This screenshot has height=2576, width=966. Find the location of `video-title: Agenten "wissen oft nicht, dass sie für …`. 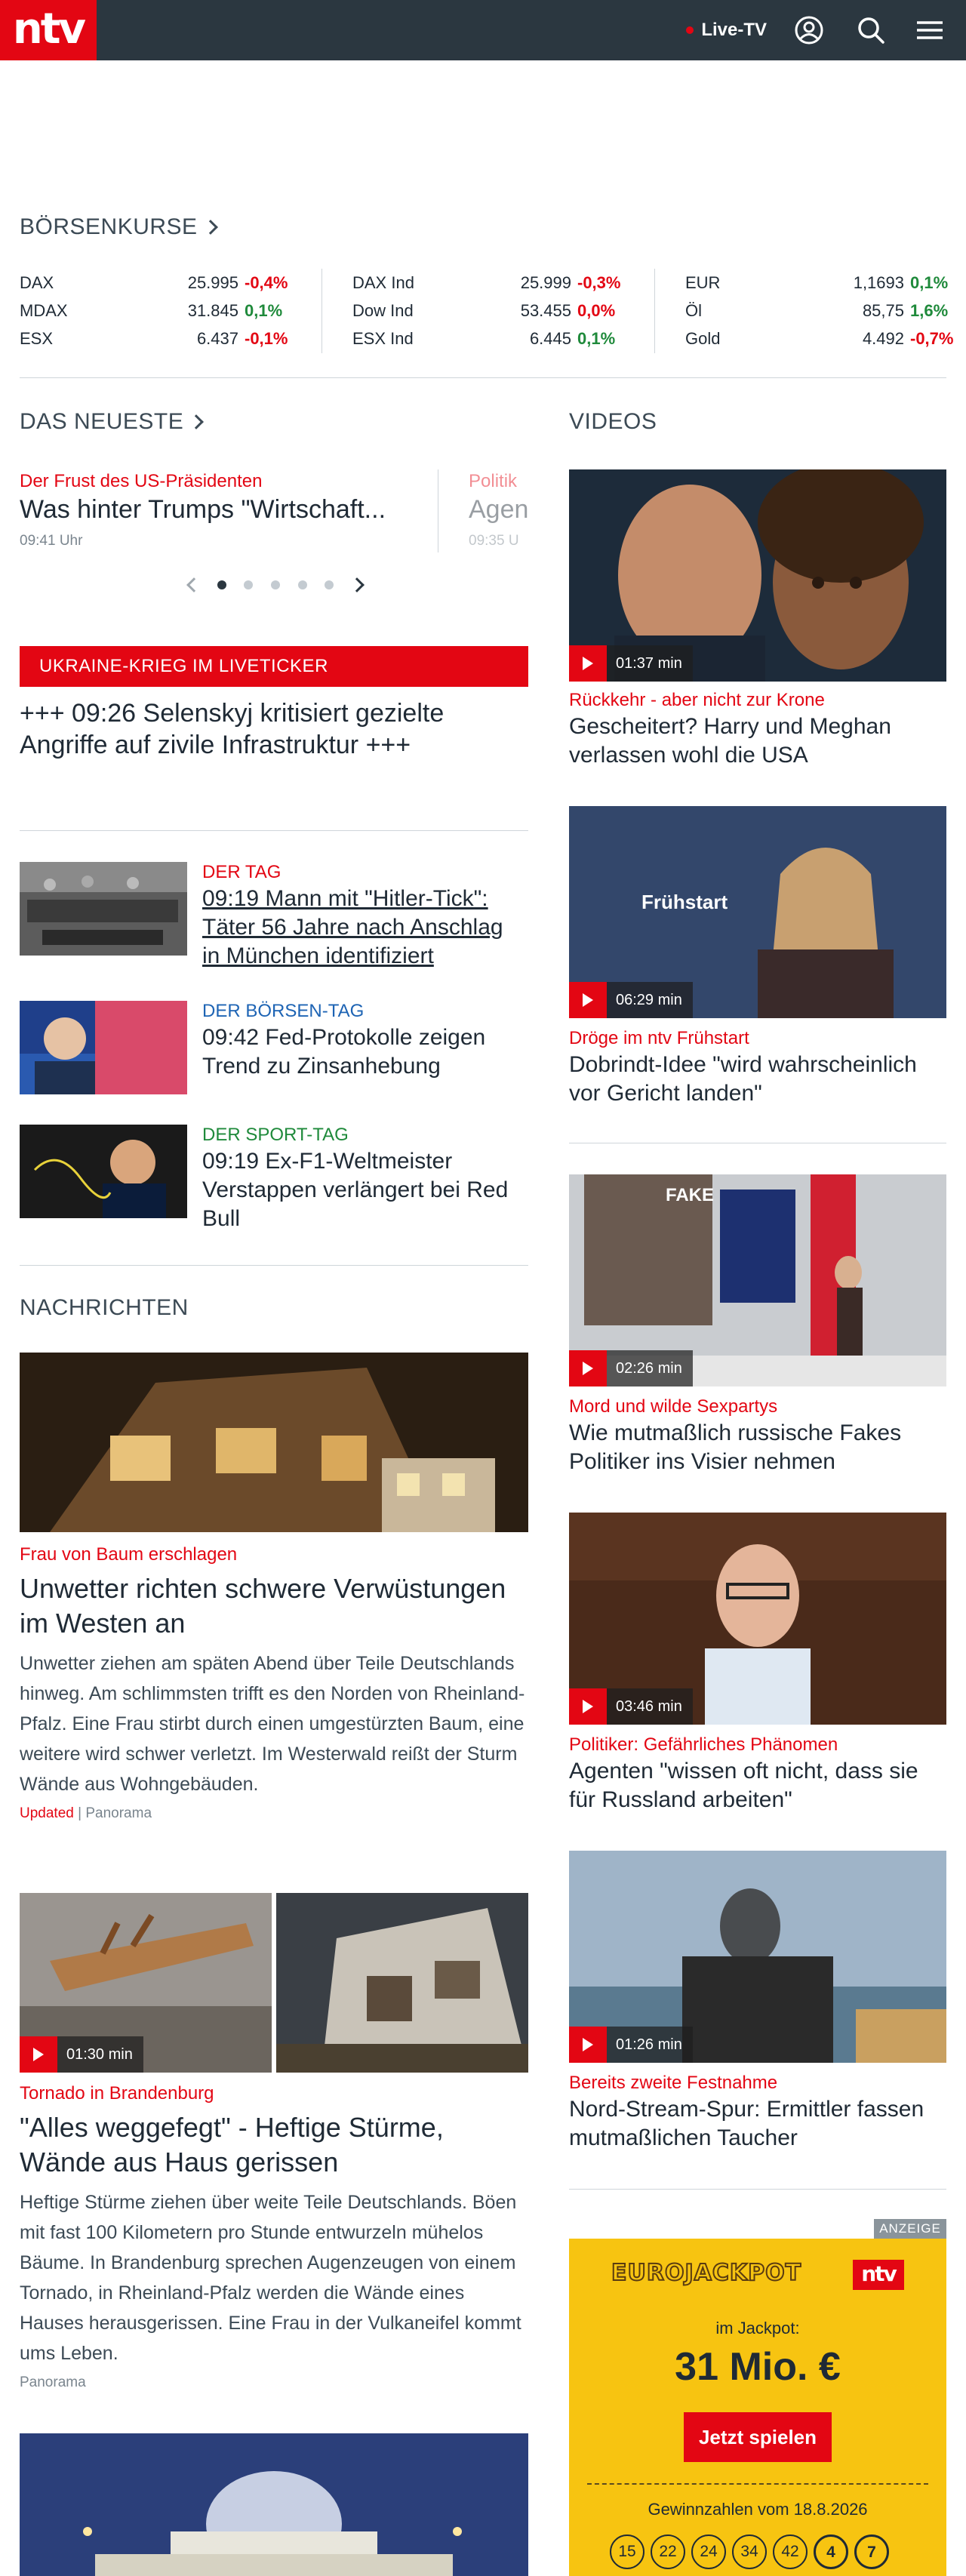

video-title: Agenten "wissen oft nicht, dass sie für … is located at coordinates (743, 1785).